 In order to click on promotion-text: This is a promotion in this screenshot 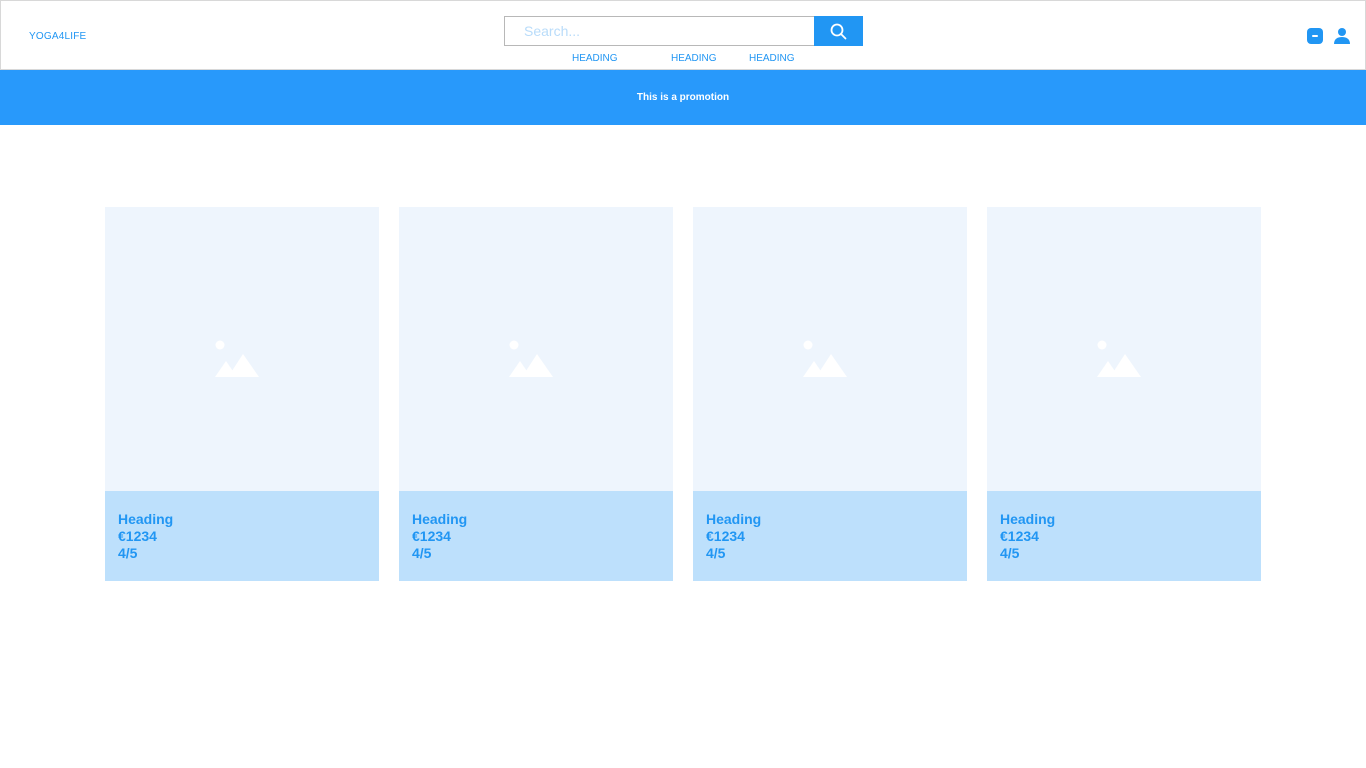, I will do `click(683, 97)`.